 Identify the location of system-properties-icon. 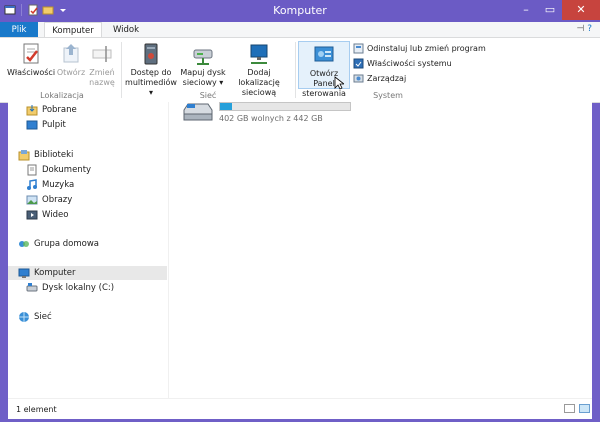
(358, 63).